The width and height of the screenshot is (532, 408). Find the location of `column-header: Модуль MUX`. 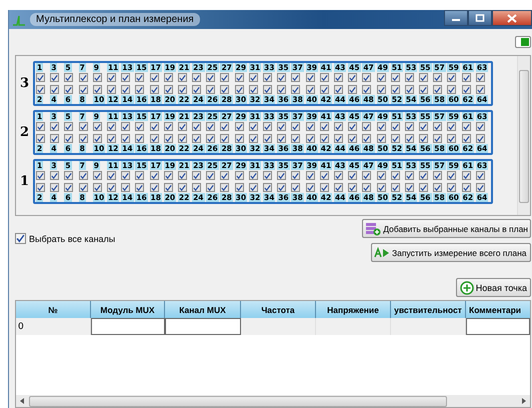

column-header: Модуль MUX is located at coordinates (128, 309).